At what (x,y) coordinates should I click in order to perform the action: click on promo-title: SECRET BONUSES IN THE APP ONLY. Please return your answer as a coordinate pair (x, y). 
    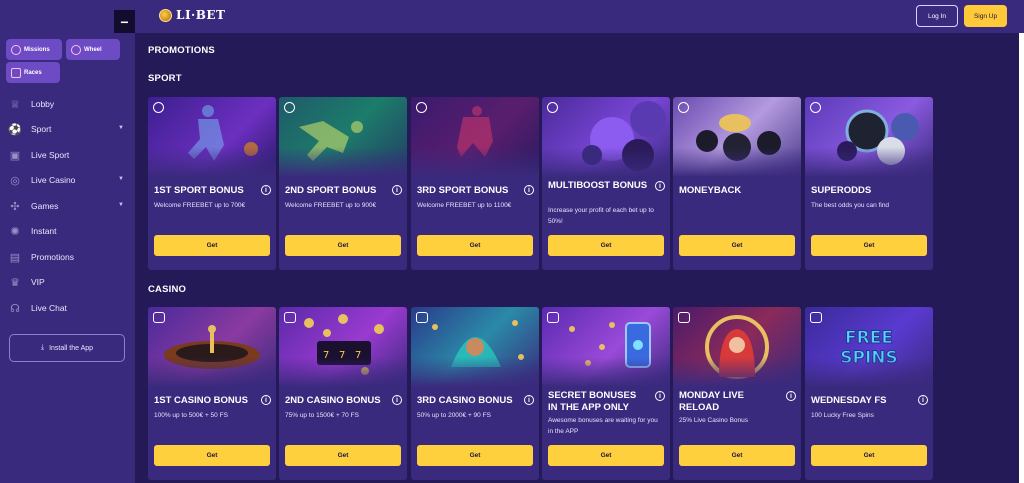
    Looking at the image, I should click on (592, 401).